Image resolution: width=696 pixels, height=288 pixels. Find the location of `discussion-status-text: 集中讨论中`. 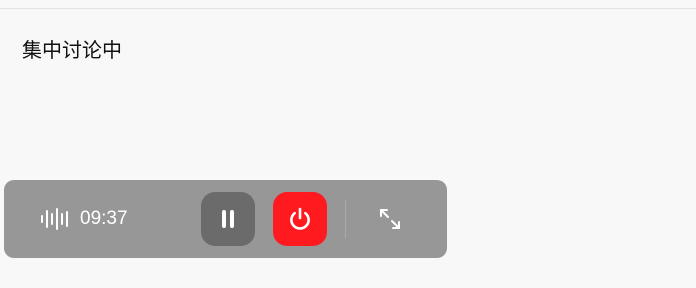

discussion-status-text: 集中讨论中 is located at coordinates (72, 50).